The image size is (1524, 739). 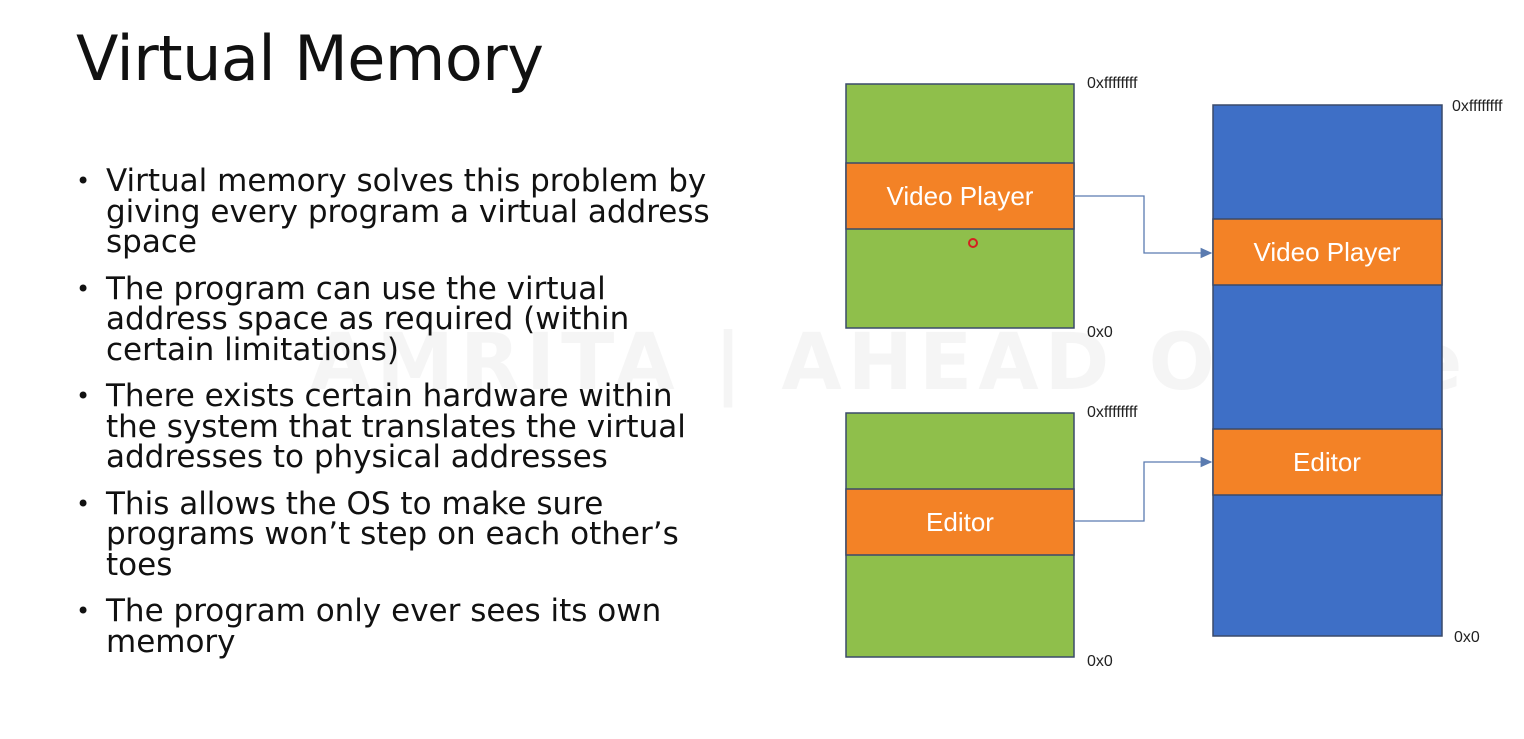 What do you see at coordinates (1143, 489) in the screenshot?
I see `editor-mapping-arrow` at bounding box center [1143, 489].